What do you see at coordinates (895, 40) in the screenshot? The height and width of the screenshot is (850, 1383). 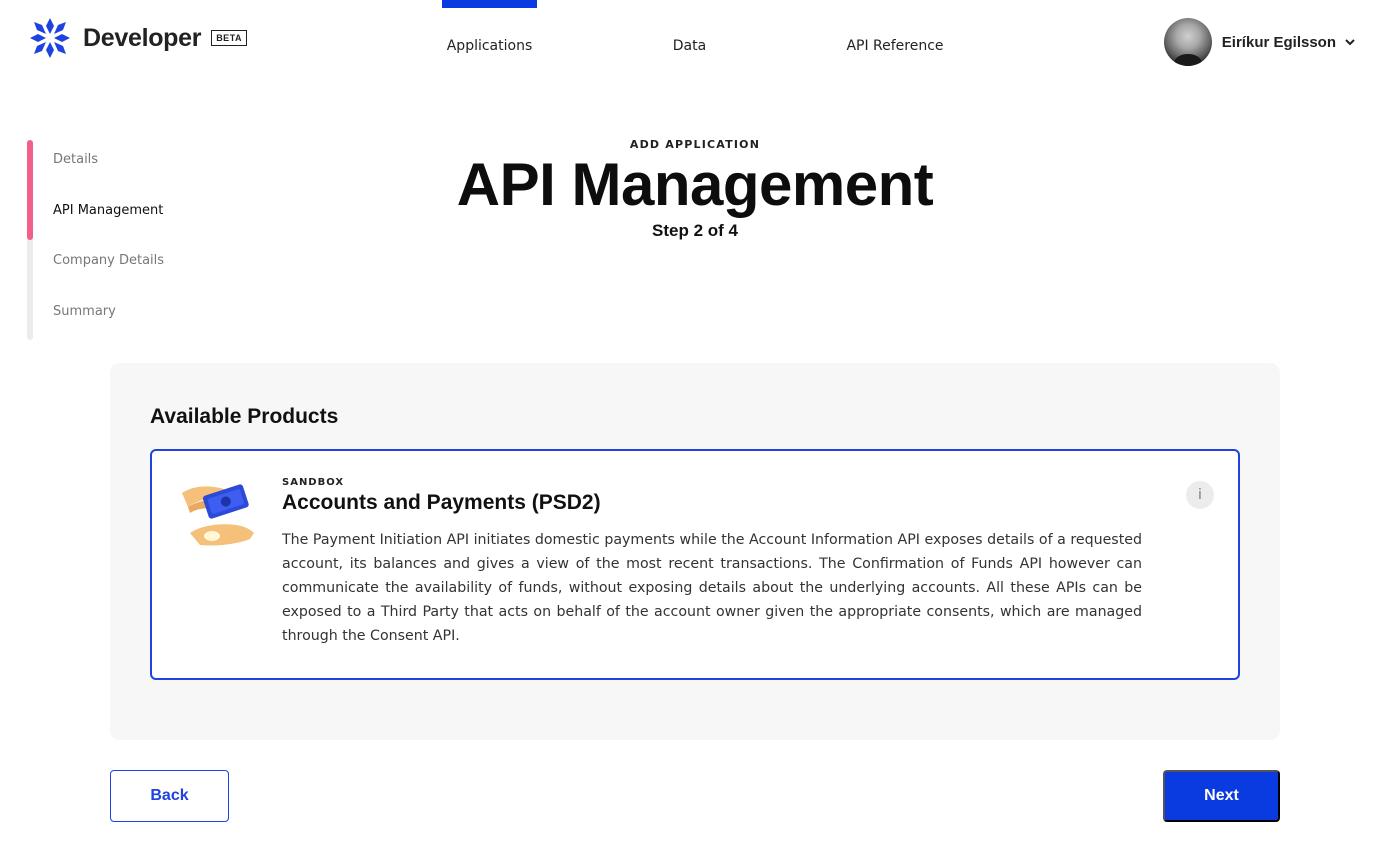 I see `nav-api-reference: API Reference` at bounding box center [895, 40].